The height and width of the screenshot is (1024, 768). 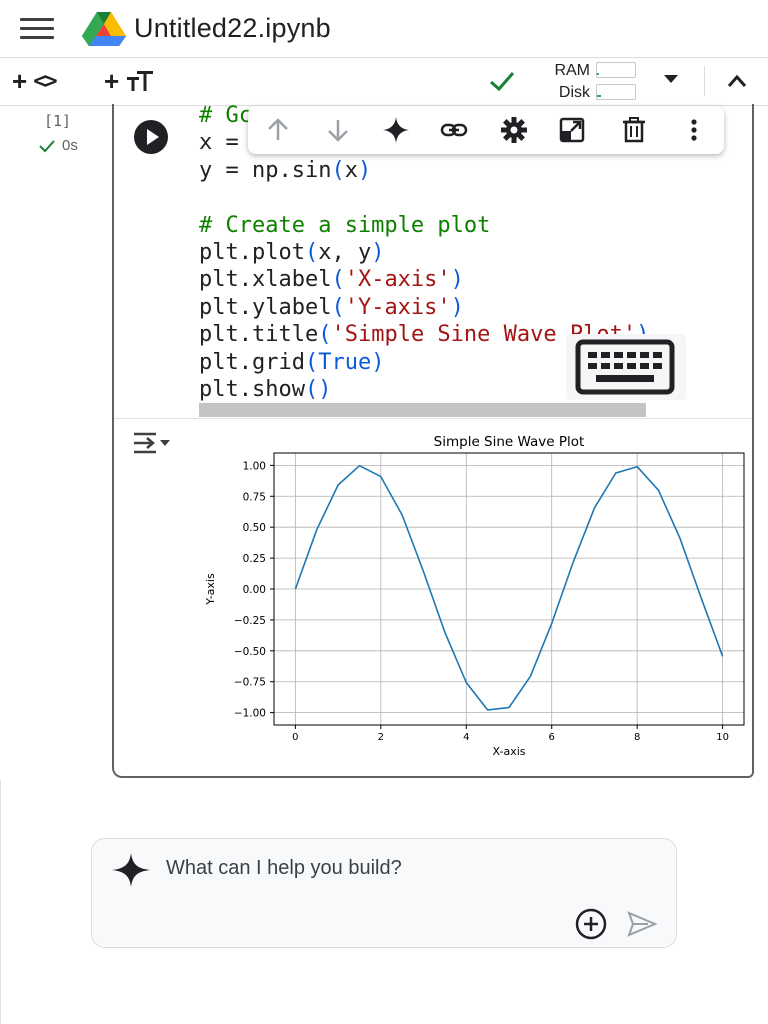 What do you see at coordinates (397, 307) in the screenshot?
I see `code-token: 'Y-axis'` at bounding box center [397, 307].